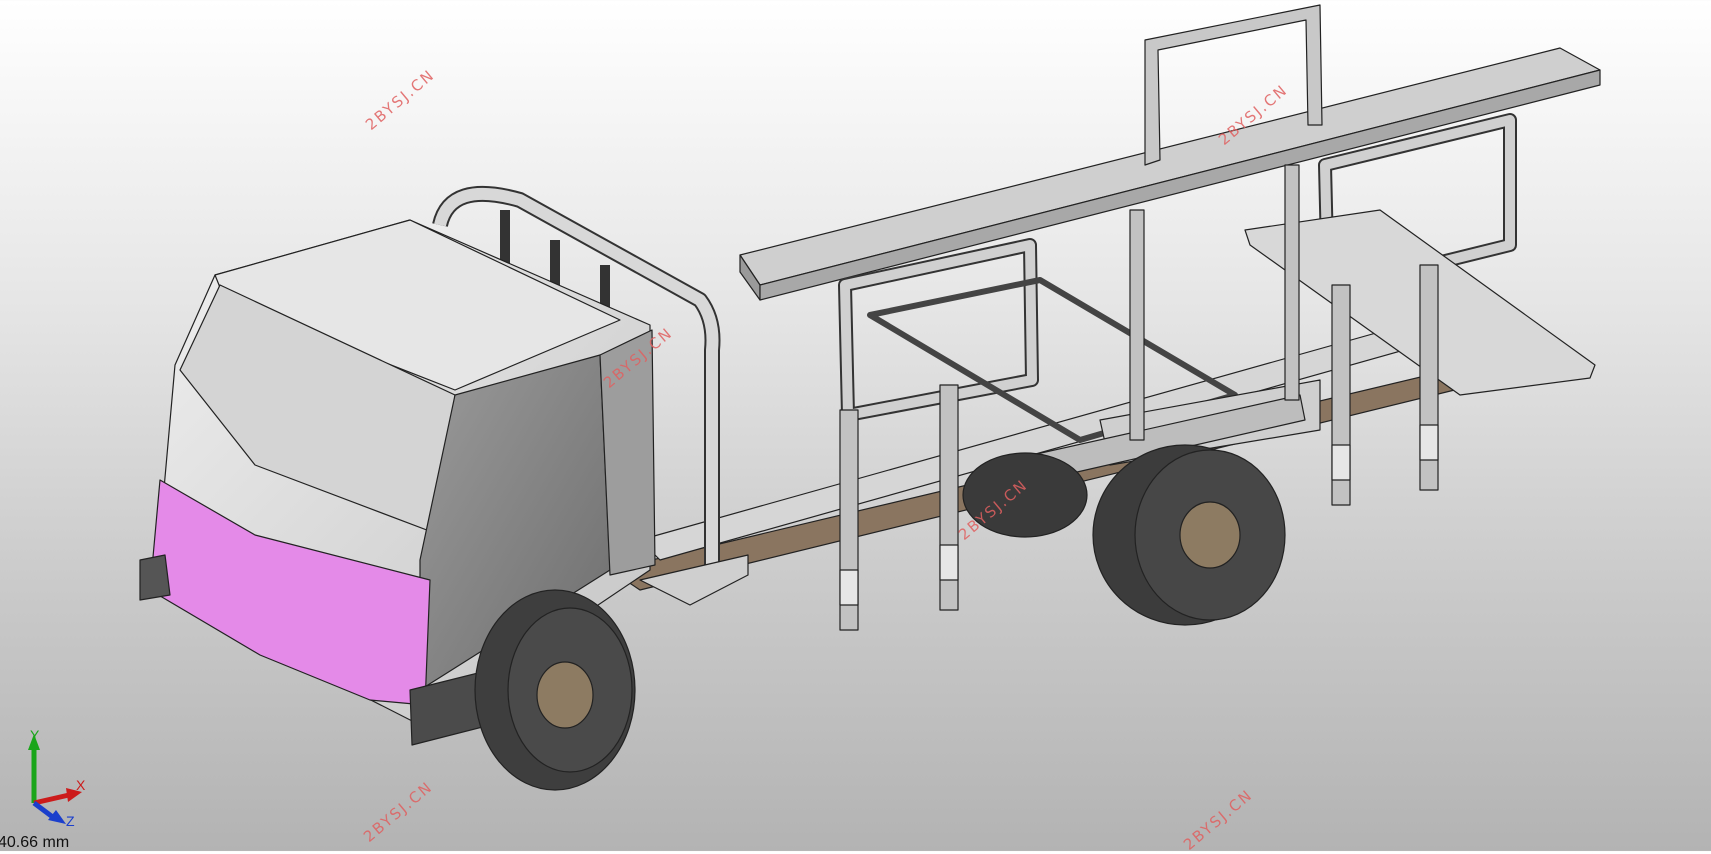  I want to click on z-axis-arrow, so click(44, 810).